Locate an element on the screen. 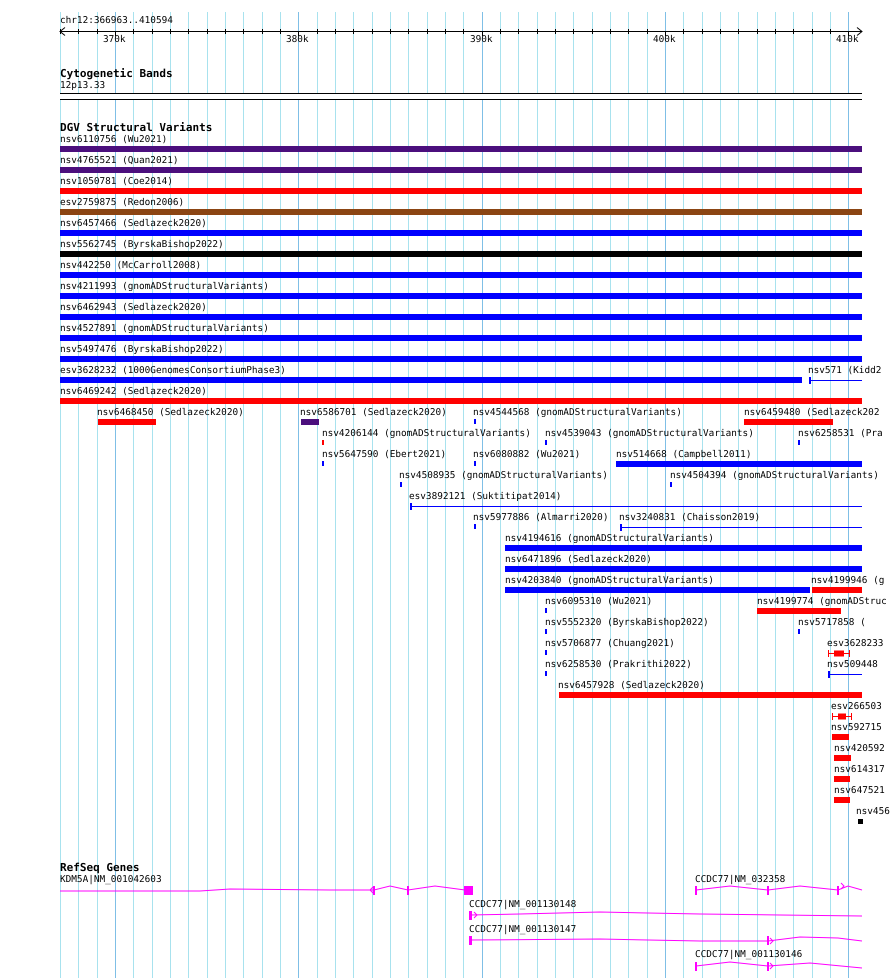 The image size is (890, 978). variant-label: esv2759875 (Redon2006) is located at coordinates (122, 203).